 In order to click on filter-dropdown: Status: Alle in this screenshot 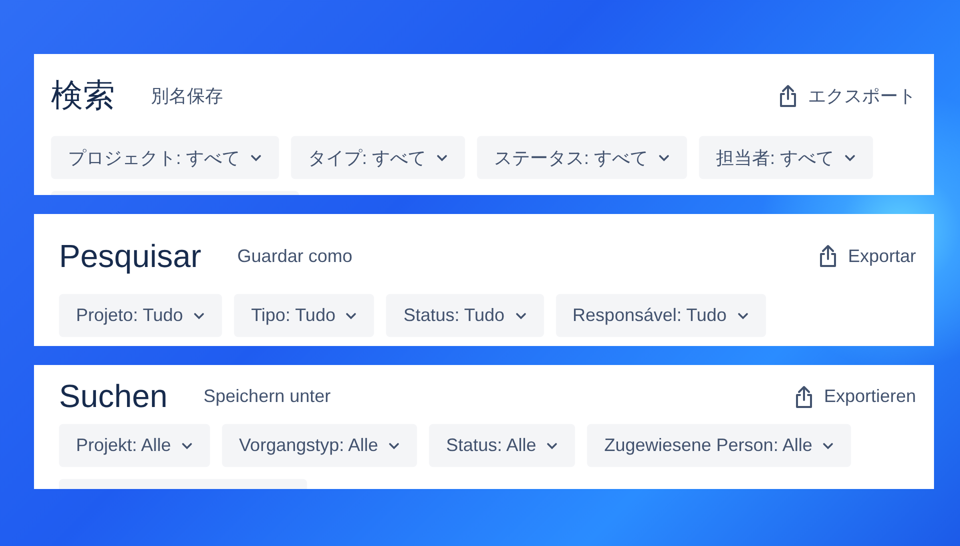, I will do `click(502, 445)`.